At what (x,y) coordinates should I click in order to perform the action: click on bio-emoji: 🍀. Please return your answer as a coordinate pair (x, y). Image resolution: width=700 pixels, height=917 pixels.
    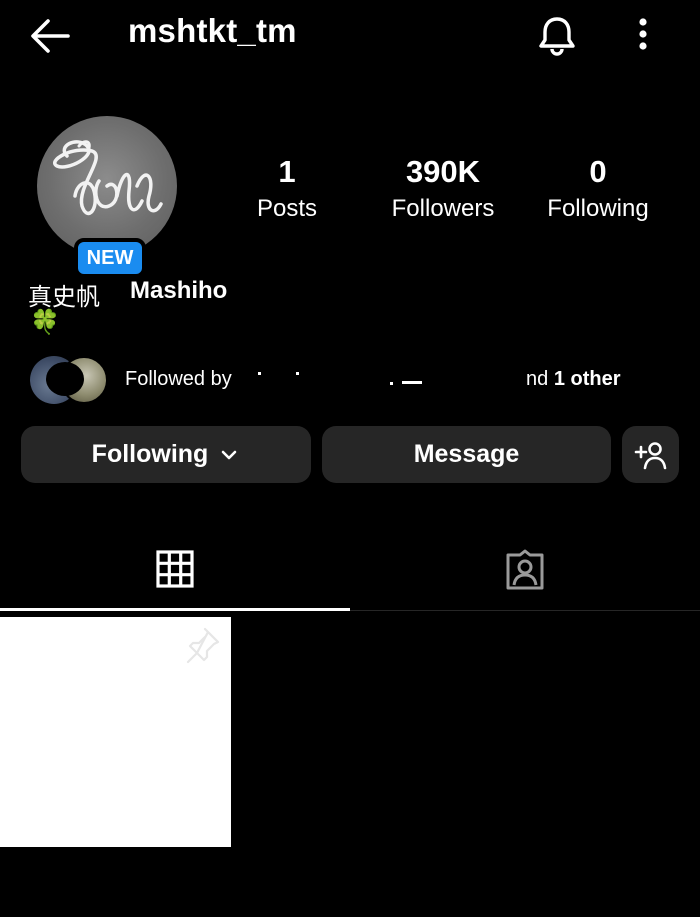
    Looking at the image, I should click on (45, 322).